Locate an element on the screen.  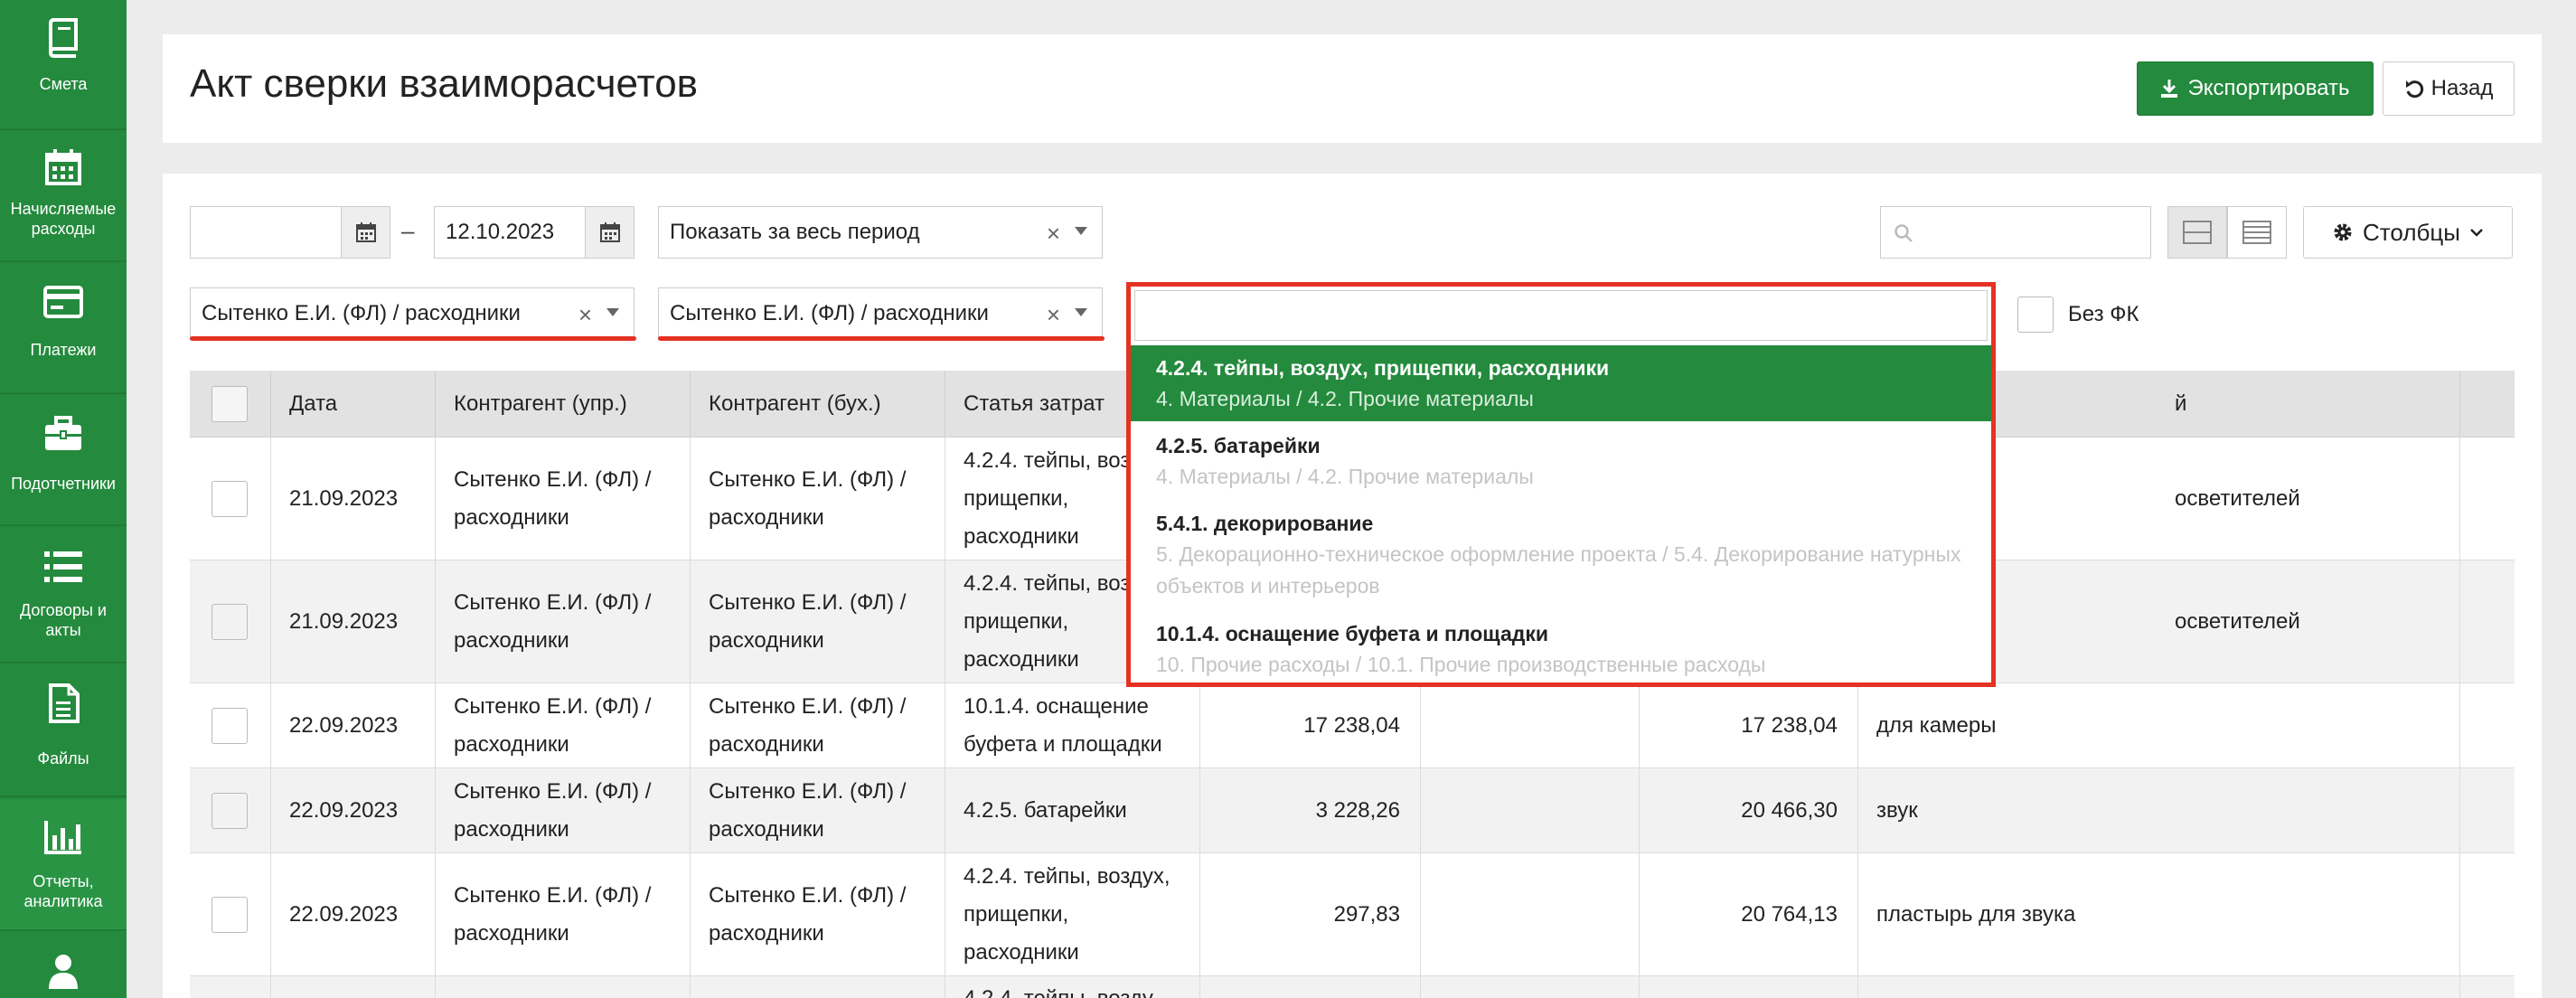
header-contractor-acc: Контрагент (бух.) is located at coordinates (818, 404).